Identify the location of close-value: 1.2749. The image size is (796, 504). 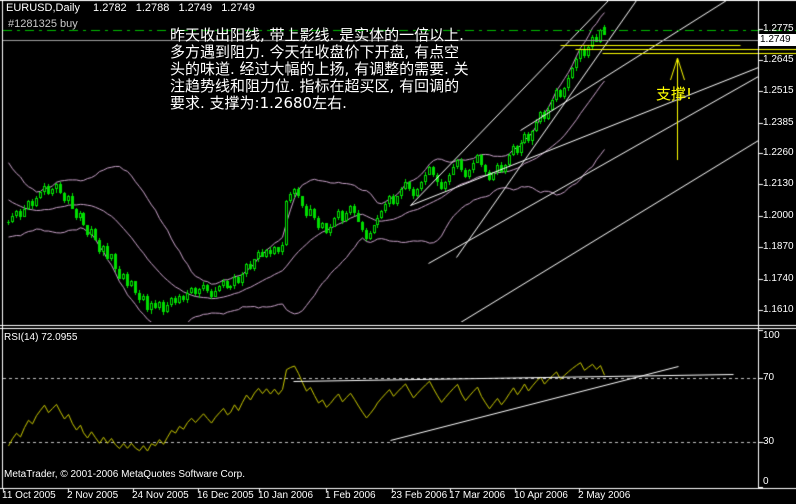
(238, 8).